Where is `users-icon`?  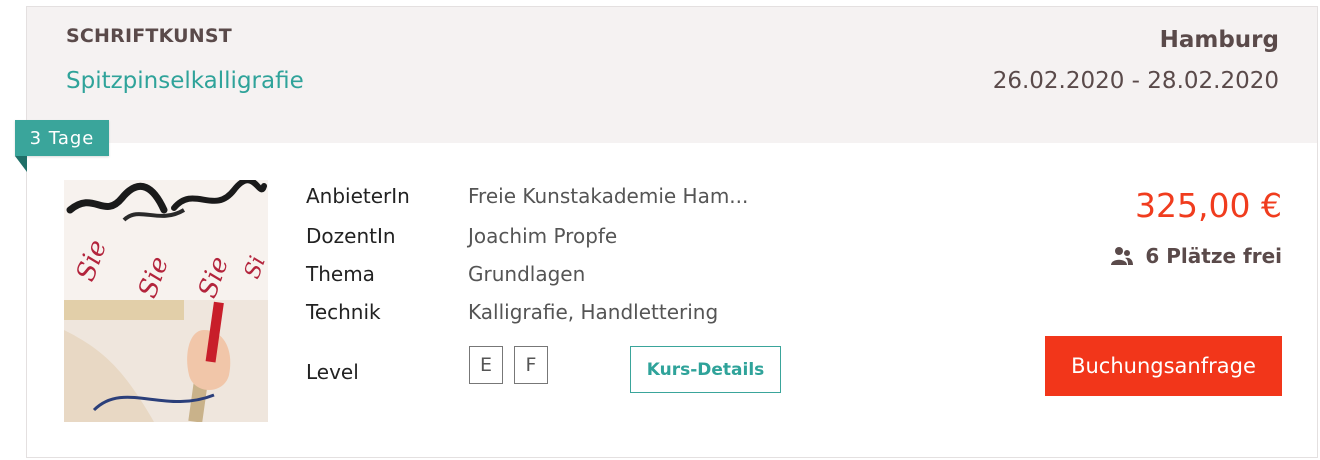 users-icon is located at coordinates (1122, 256).